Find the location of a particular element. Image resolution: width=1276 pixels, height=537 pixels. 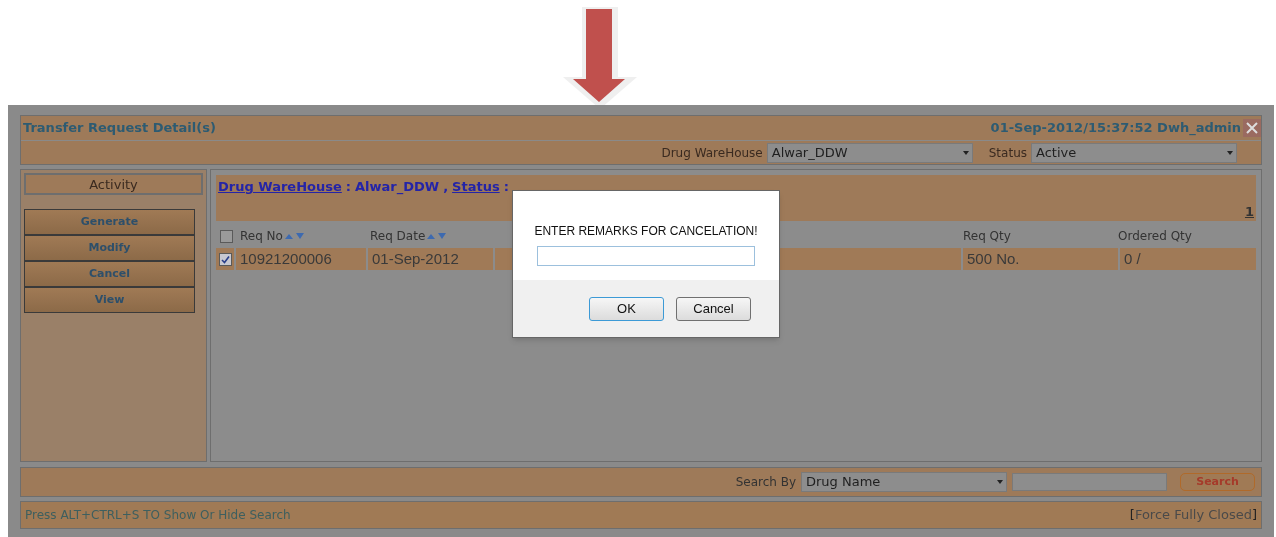

table-cell: 500 No. is located at coordinates (1040, 259).